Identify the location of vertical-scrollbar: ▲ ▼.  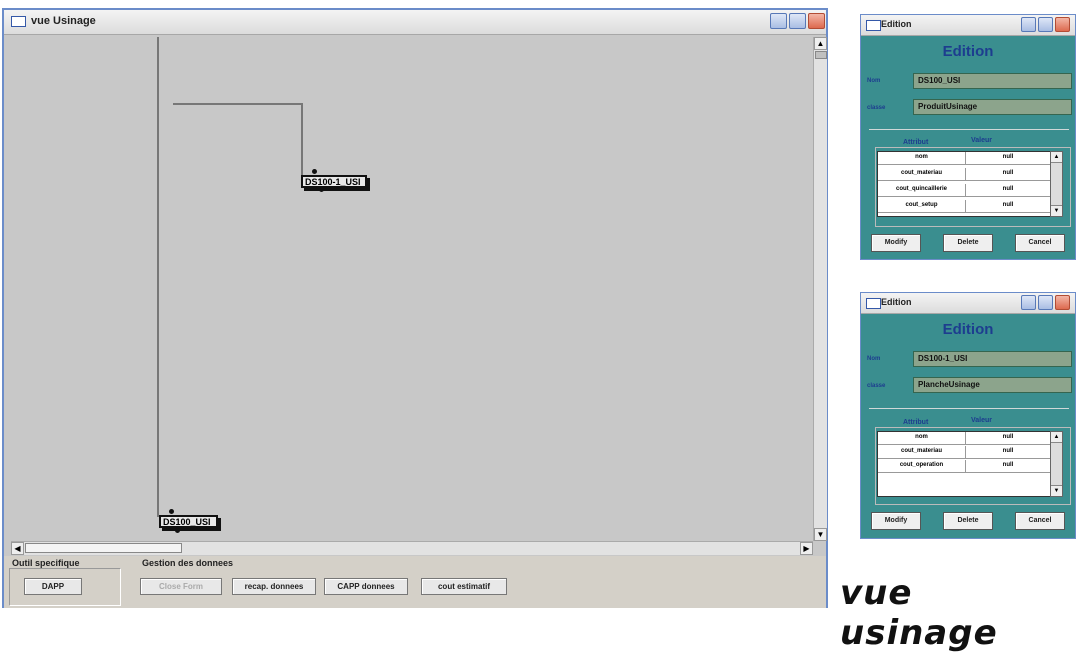
(820, 289).